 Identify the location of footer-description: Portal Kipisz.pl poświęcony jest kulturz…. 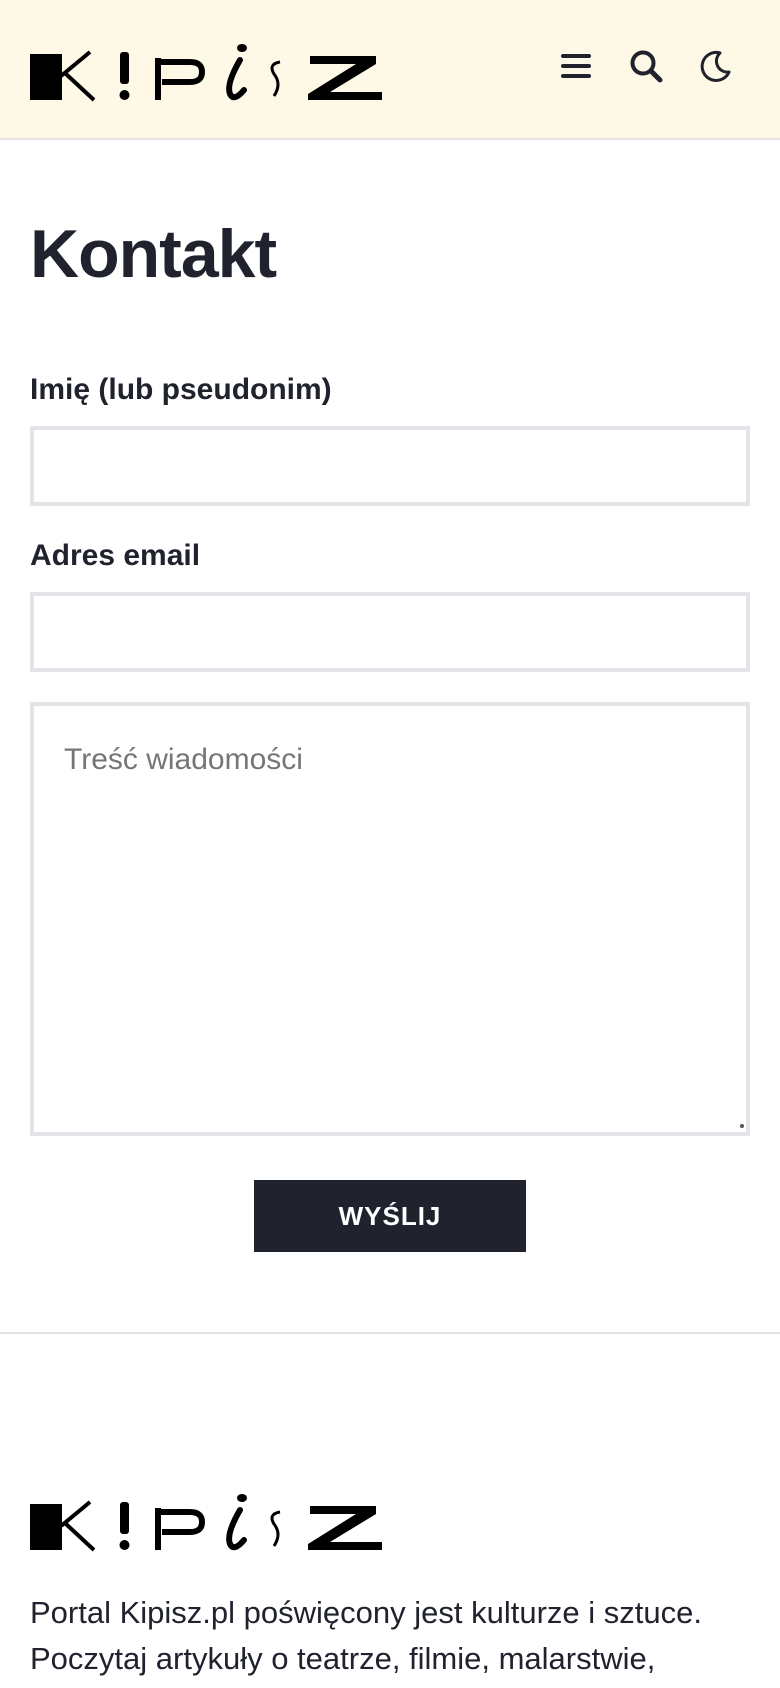
(366, 1635).